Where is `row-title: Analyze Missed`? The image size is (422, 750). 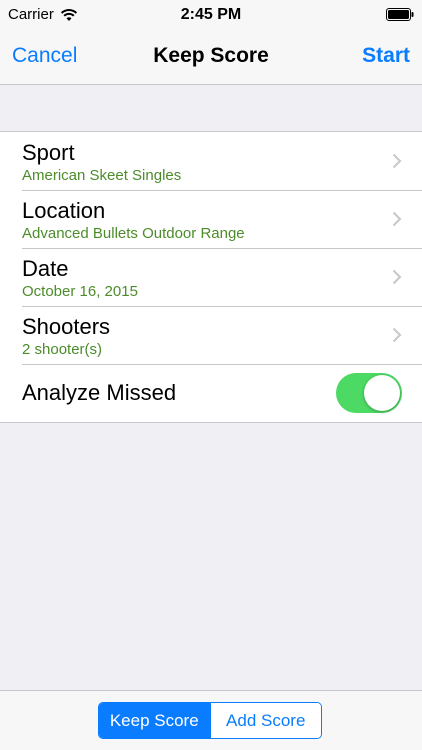 row-title: Analyze Missed is located at coordinates (99, 392).